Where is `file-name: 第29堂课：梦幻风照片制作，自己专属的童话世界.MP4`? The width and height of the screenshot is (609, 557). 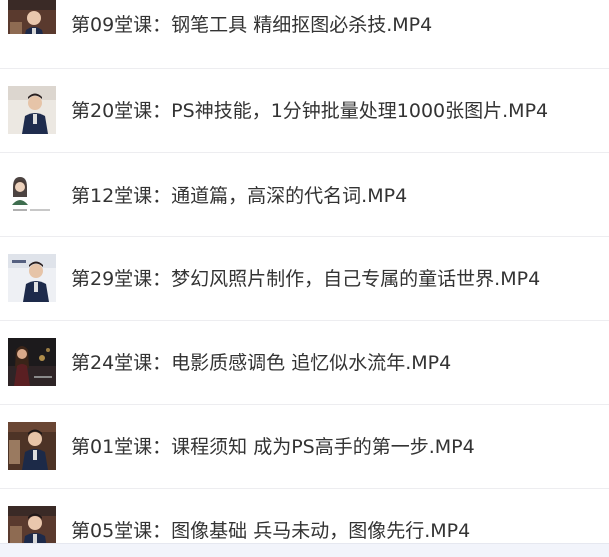
file-name: 第29堂课：梦幻风照片制作，自己专属的童话世界.MP4 is located at coordinates (306, 279).